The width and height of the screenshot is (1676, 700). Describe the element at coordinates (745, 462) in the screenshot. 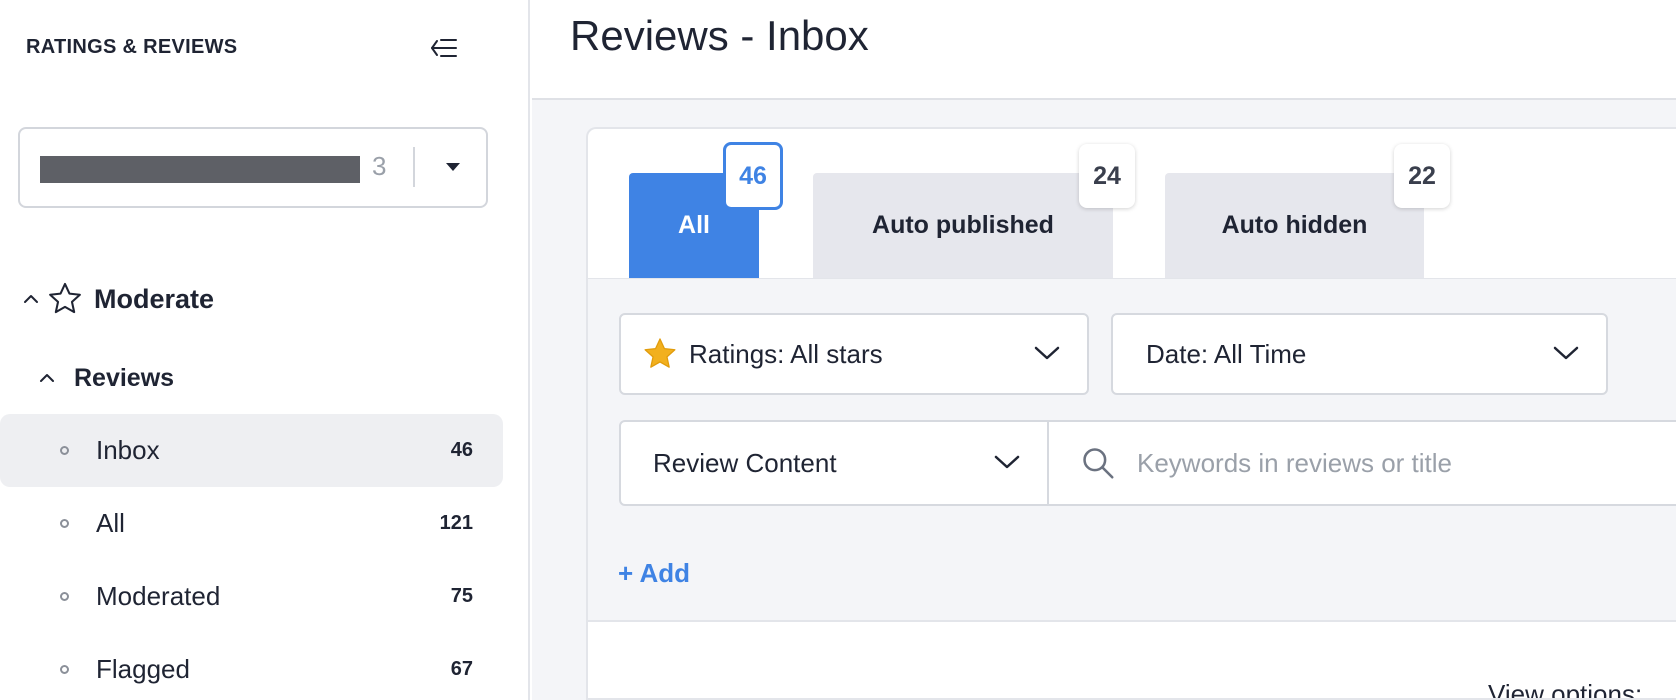

I see `review-field-label: Review Content` at that location.